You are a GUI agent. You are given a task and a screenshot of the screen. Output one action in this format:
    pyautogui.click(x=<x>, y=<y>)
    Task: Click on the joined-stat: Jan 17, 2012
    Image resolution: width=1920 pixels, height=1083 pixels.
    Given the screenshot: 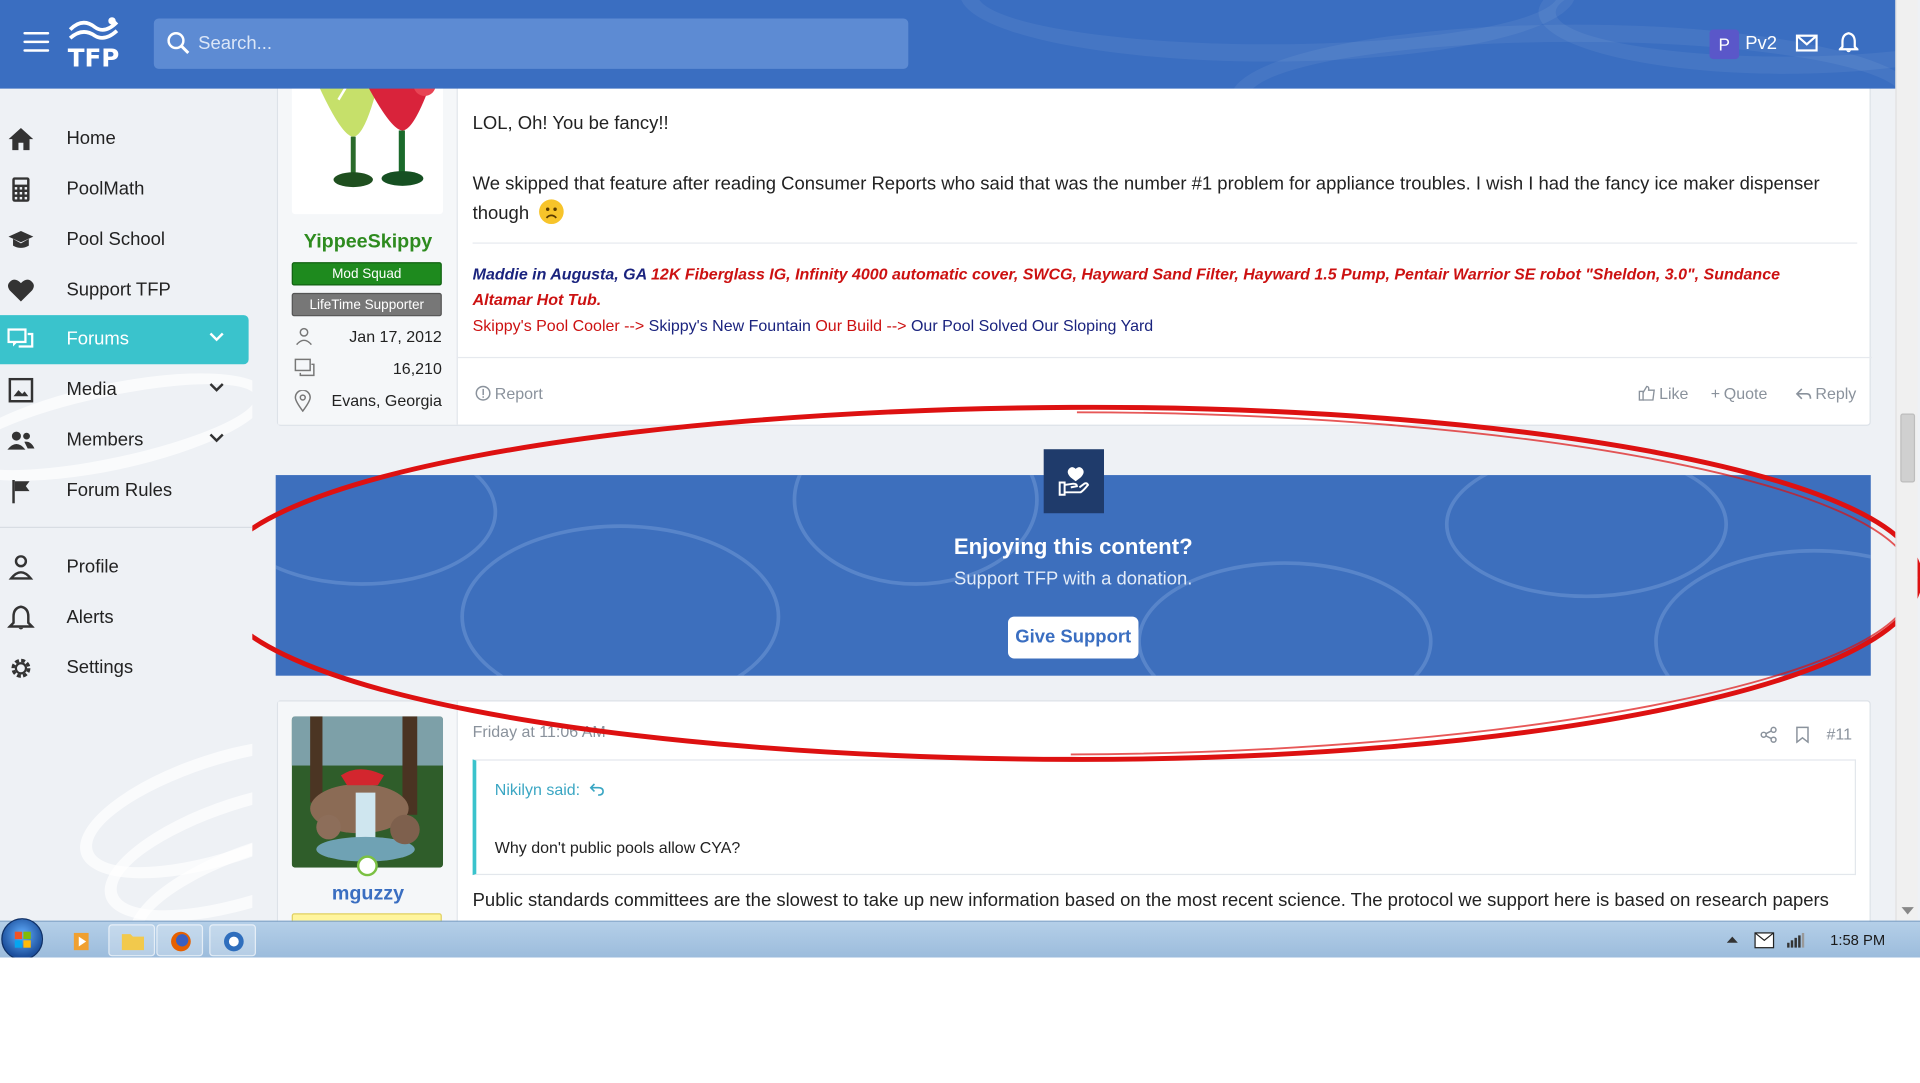 What is the action you would take?
    pyautogui.click(x=367, y=337)
    